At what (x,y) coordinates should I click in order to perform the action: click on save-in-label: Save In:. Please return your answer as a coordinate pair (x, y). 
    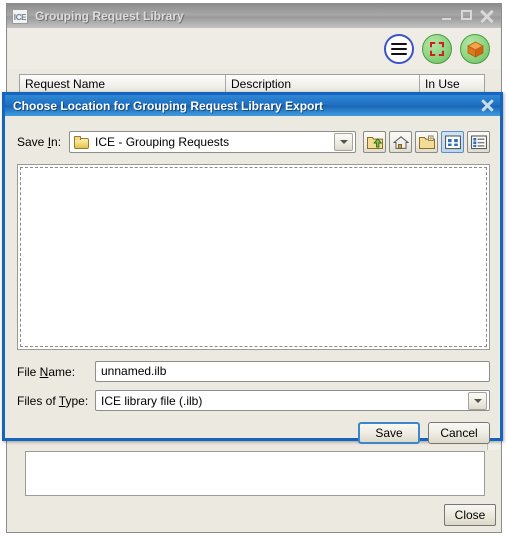
    Looking at the image, I should click on (39, 142).